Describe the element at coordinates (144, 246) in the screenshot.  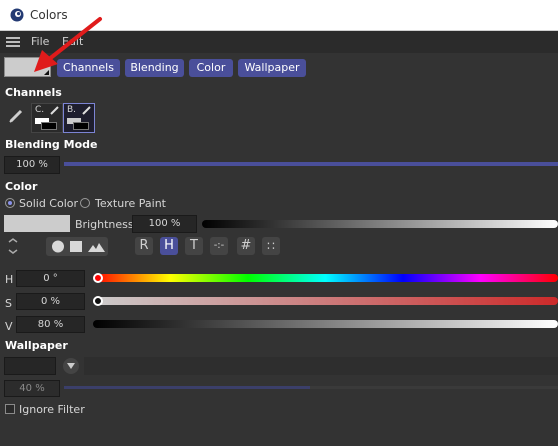
I see `mode-button-rgb: R` at that location.